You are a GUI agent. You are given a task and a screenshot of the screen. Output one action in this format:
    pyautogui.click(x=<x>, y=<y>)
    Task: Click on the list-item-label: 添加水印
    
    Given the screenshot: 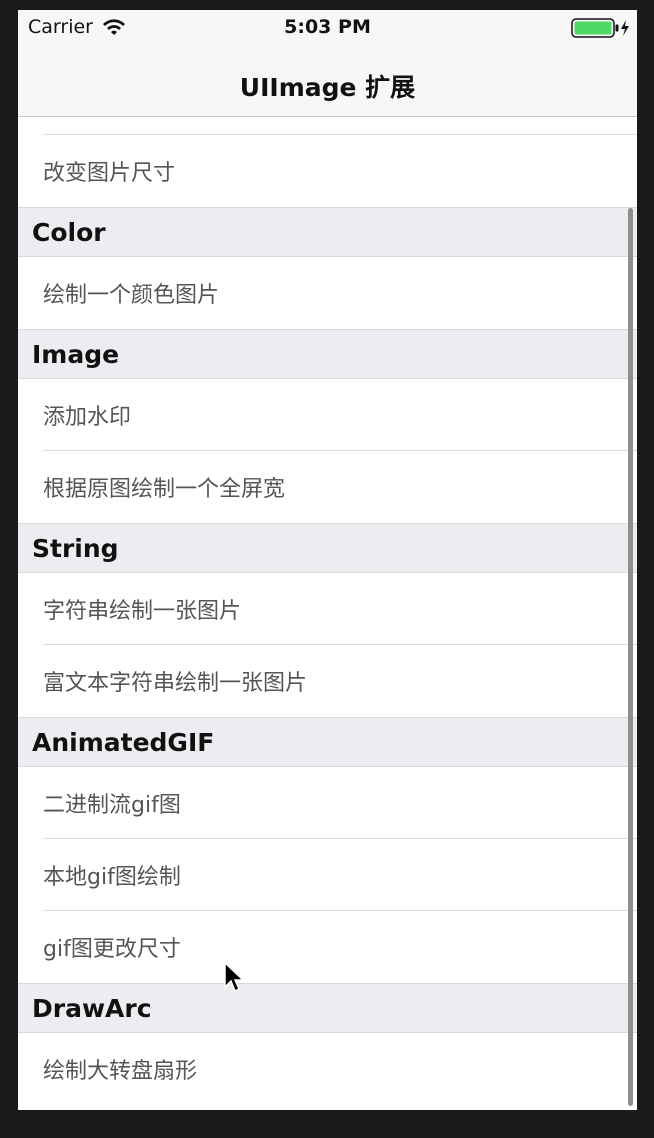 What is the action you would take?
    pyautogui.click(x=87, y=417)
    